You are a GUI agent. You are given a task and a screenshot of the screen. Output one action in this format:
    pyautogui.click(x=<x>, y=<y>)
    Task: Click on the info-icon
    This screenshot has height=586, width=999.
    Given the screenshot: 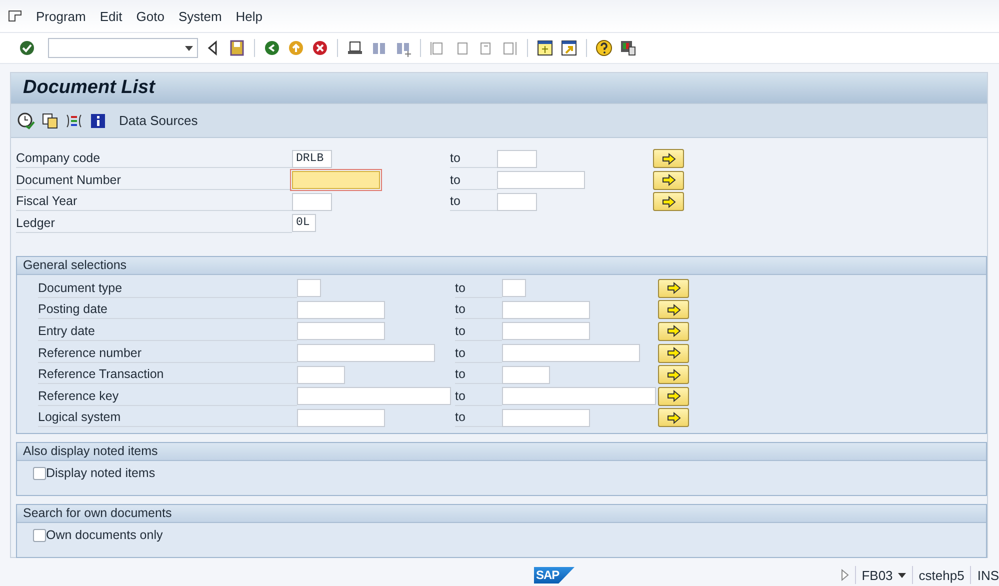 What is the action you would take?
    pyautogui.click(x=98, y=121)
    